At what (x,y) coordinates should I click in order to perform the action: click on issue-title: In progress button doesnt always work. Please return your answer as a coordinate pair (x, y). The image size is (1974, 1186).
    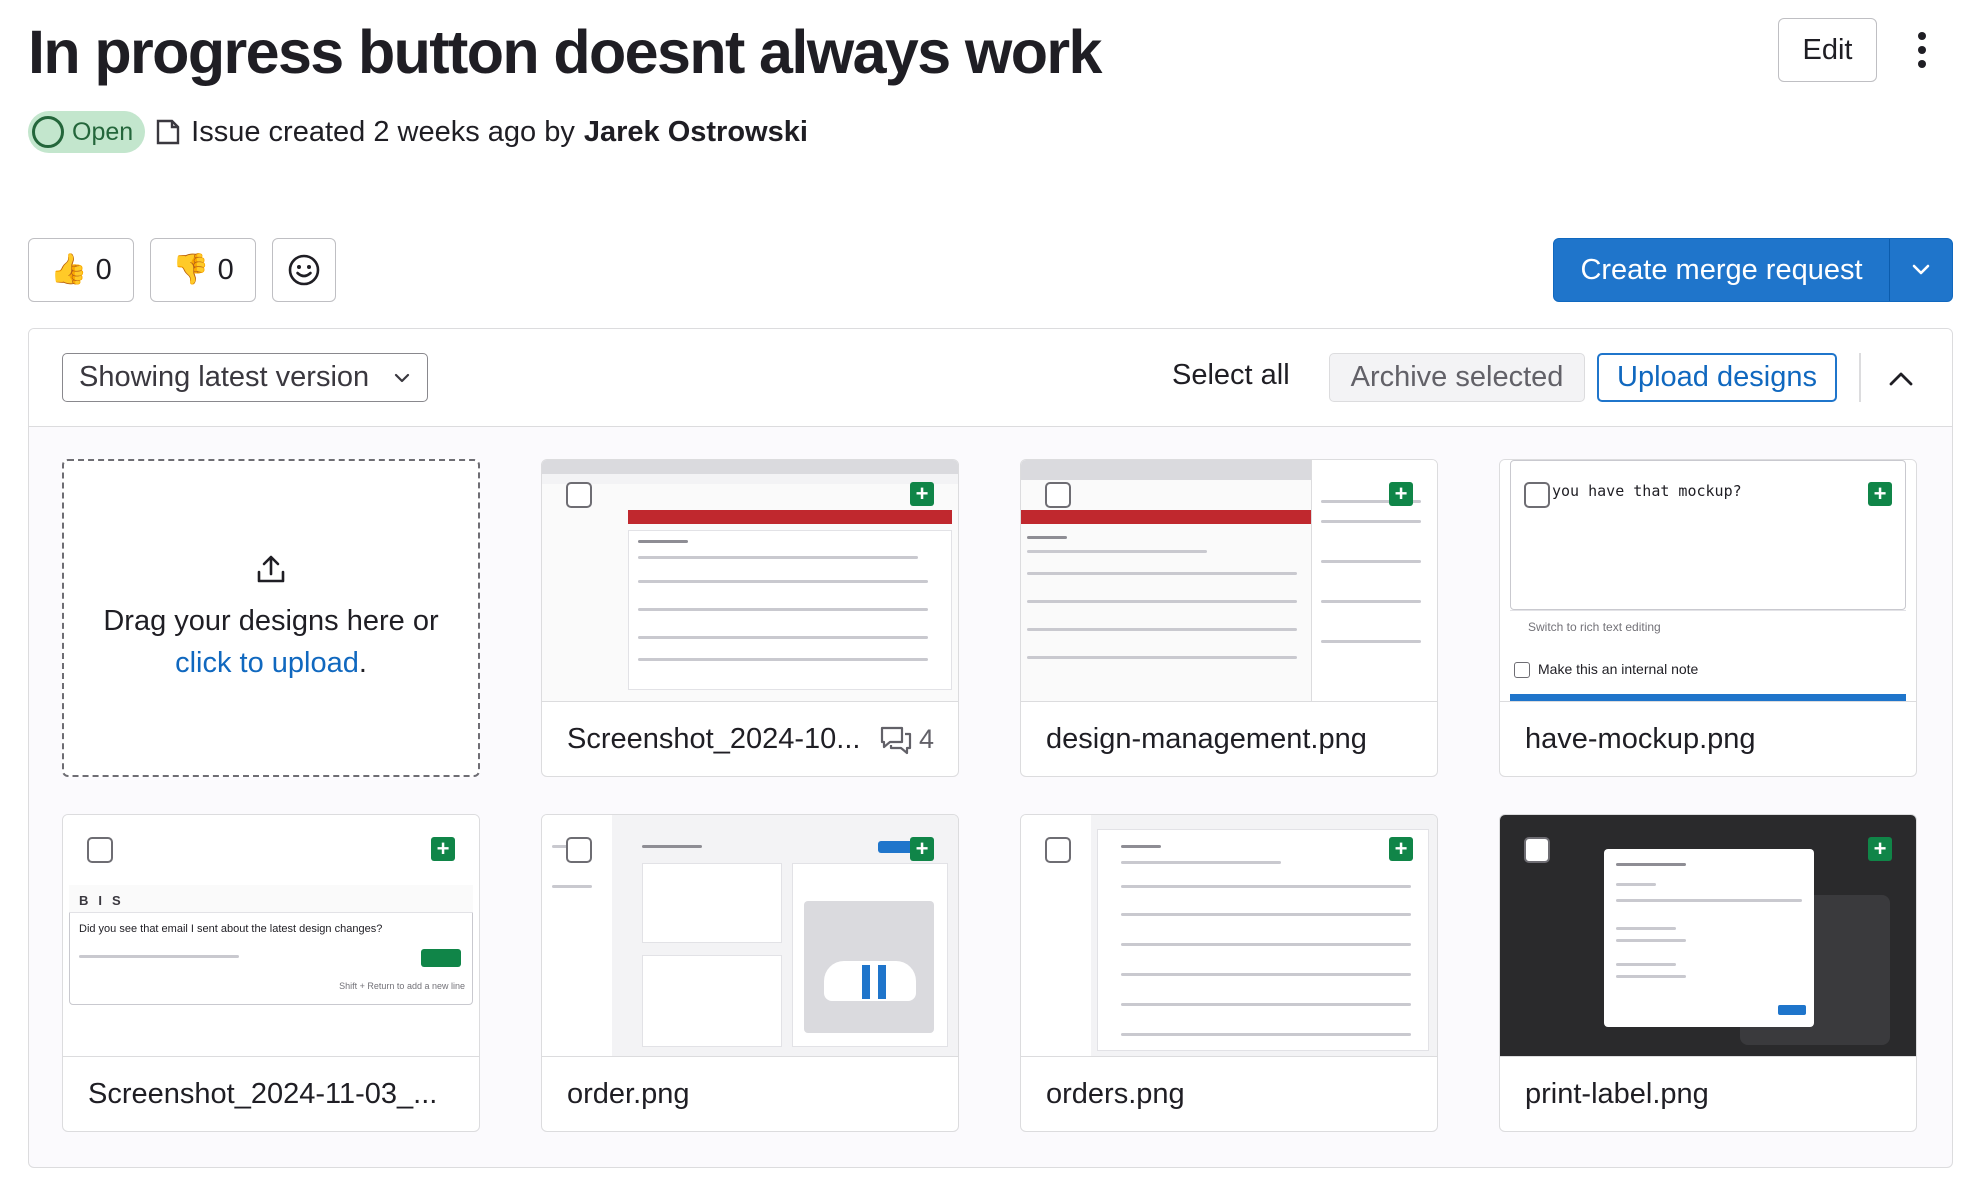
    Looking at the image, I should click on (565, 52).